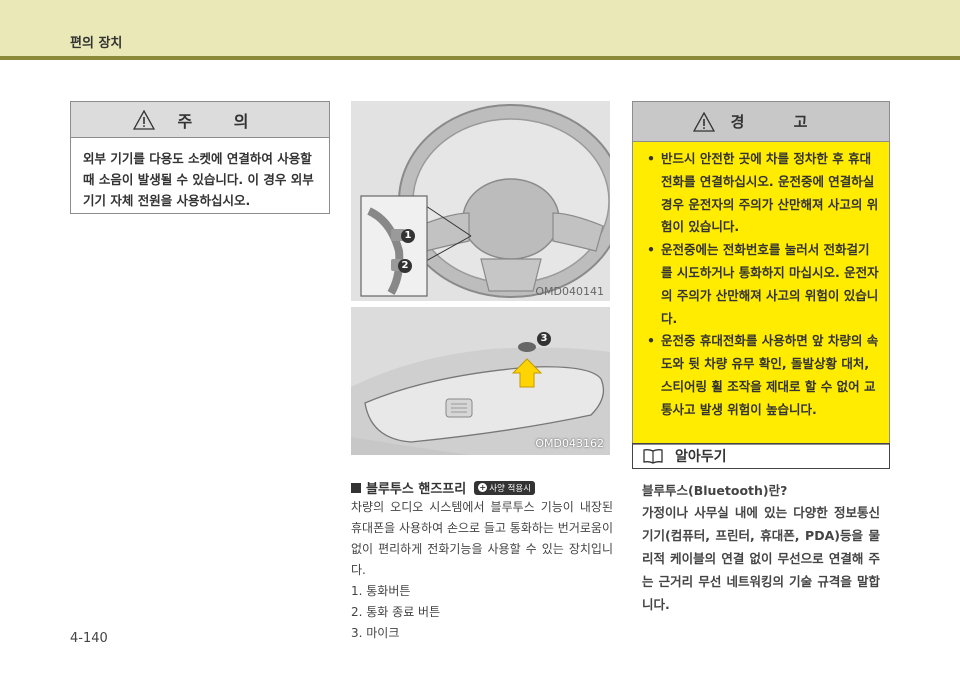  Describe the element at coordinates (701, 457) in the screenshot. I see `note-title: 알아두기` at that location.